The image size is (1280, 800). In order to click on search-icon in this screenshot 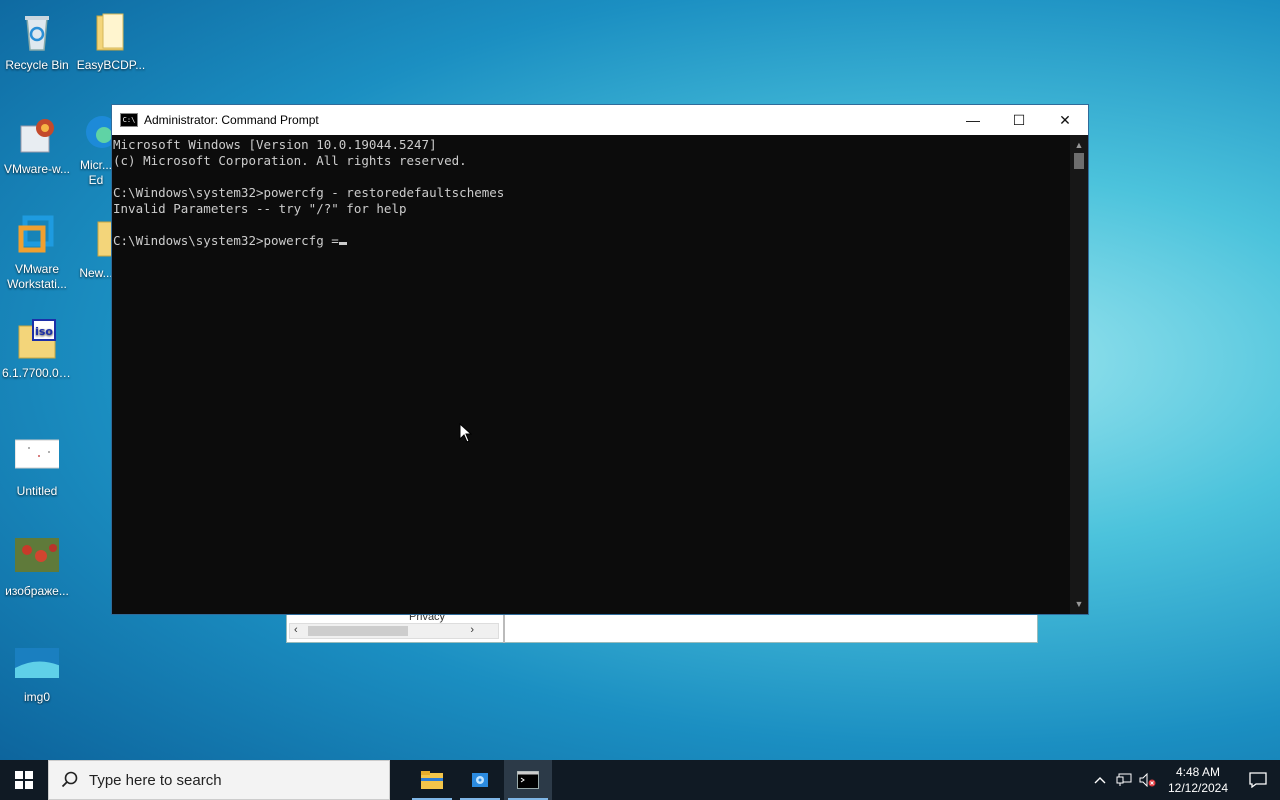, I will do `click(69, 779)`.